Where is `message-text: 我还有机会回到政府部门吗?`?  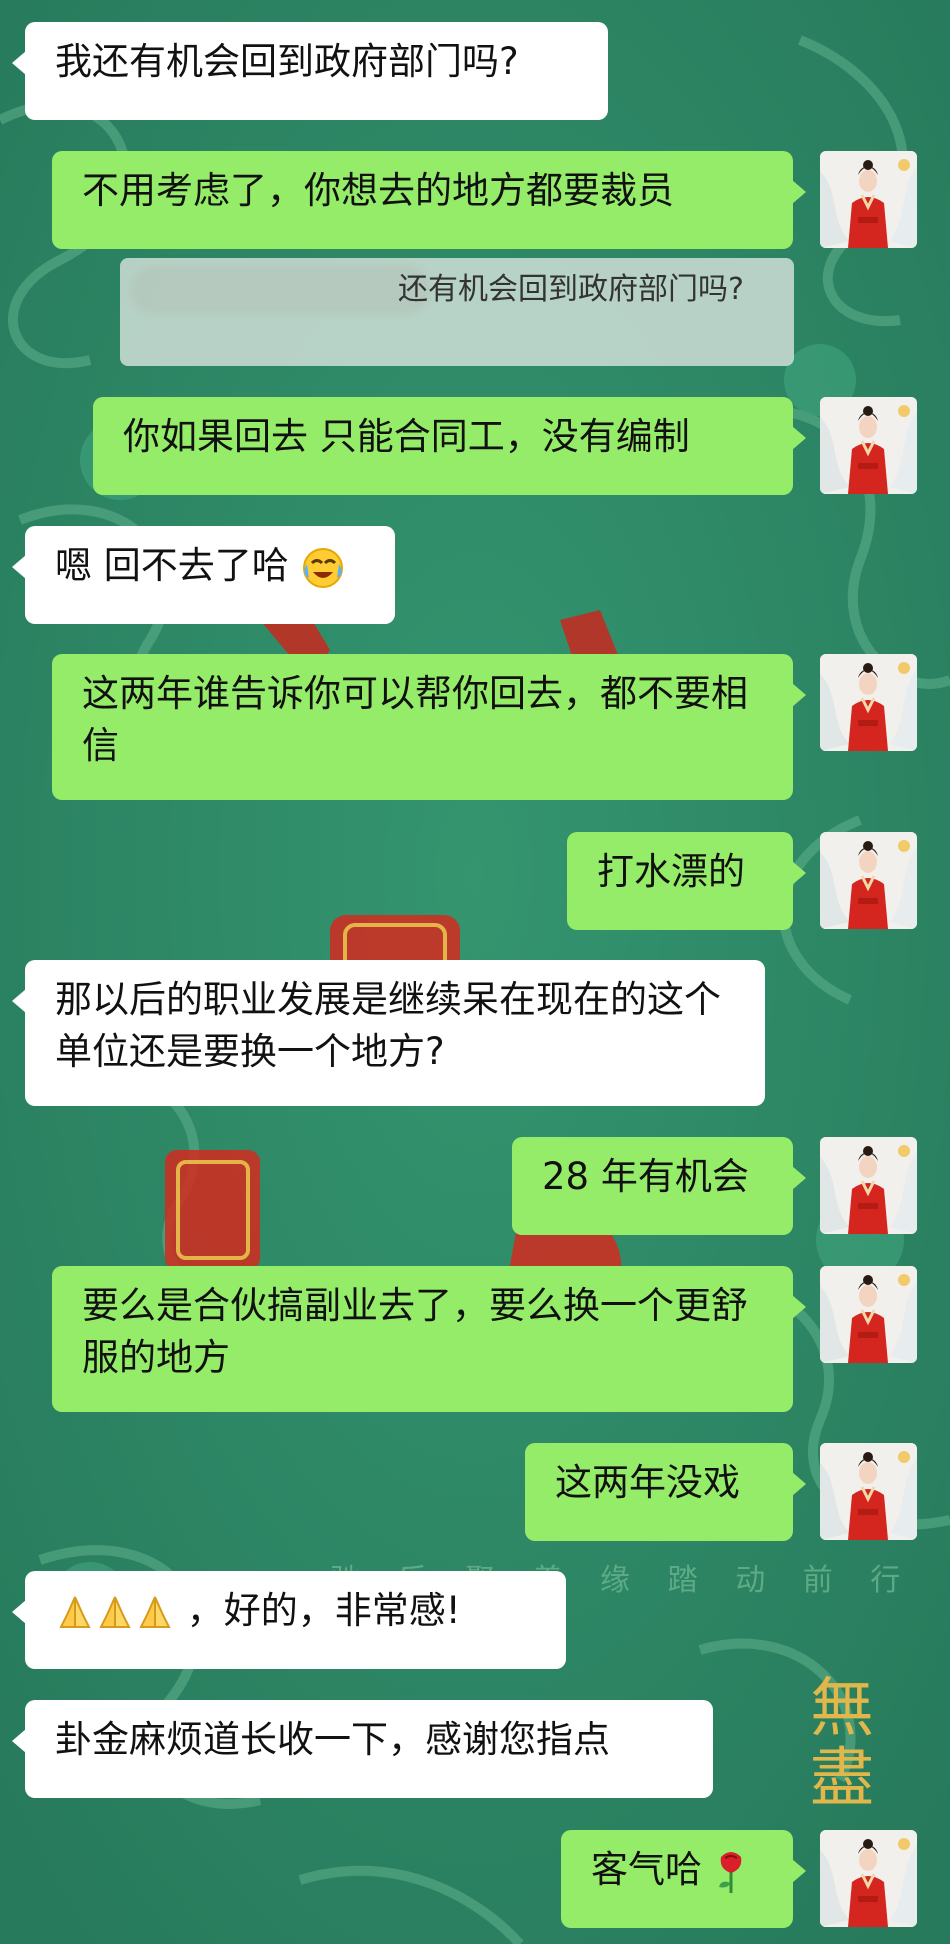 message-text: 我还有机会回到政府部门吗? is located at coordinates (287, 61).